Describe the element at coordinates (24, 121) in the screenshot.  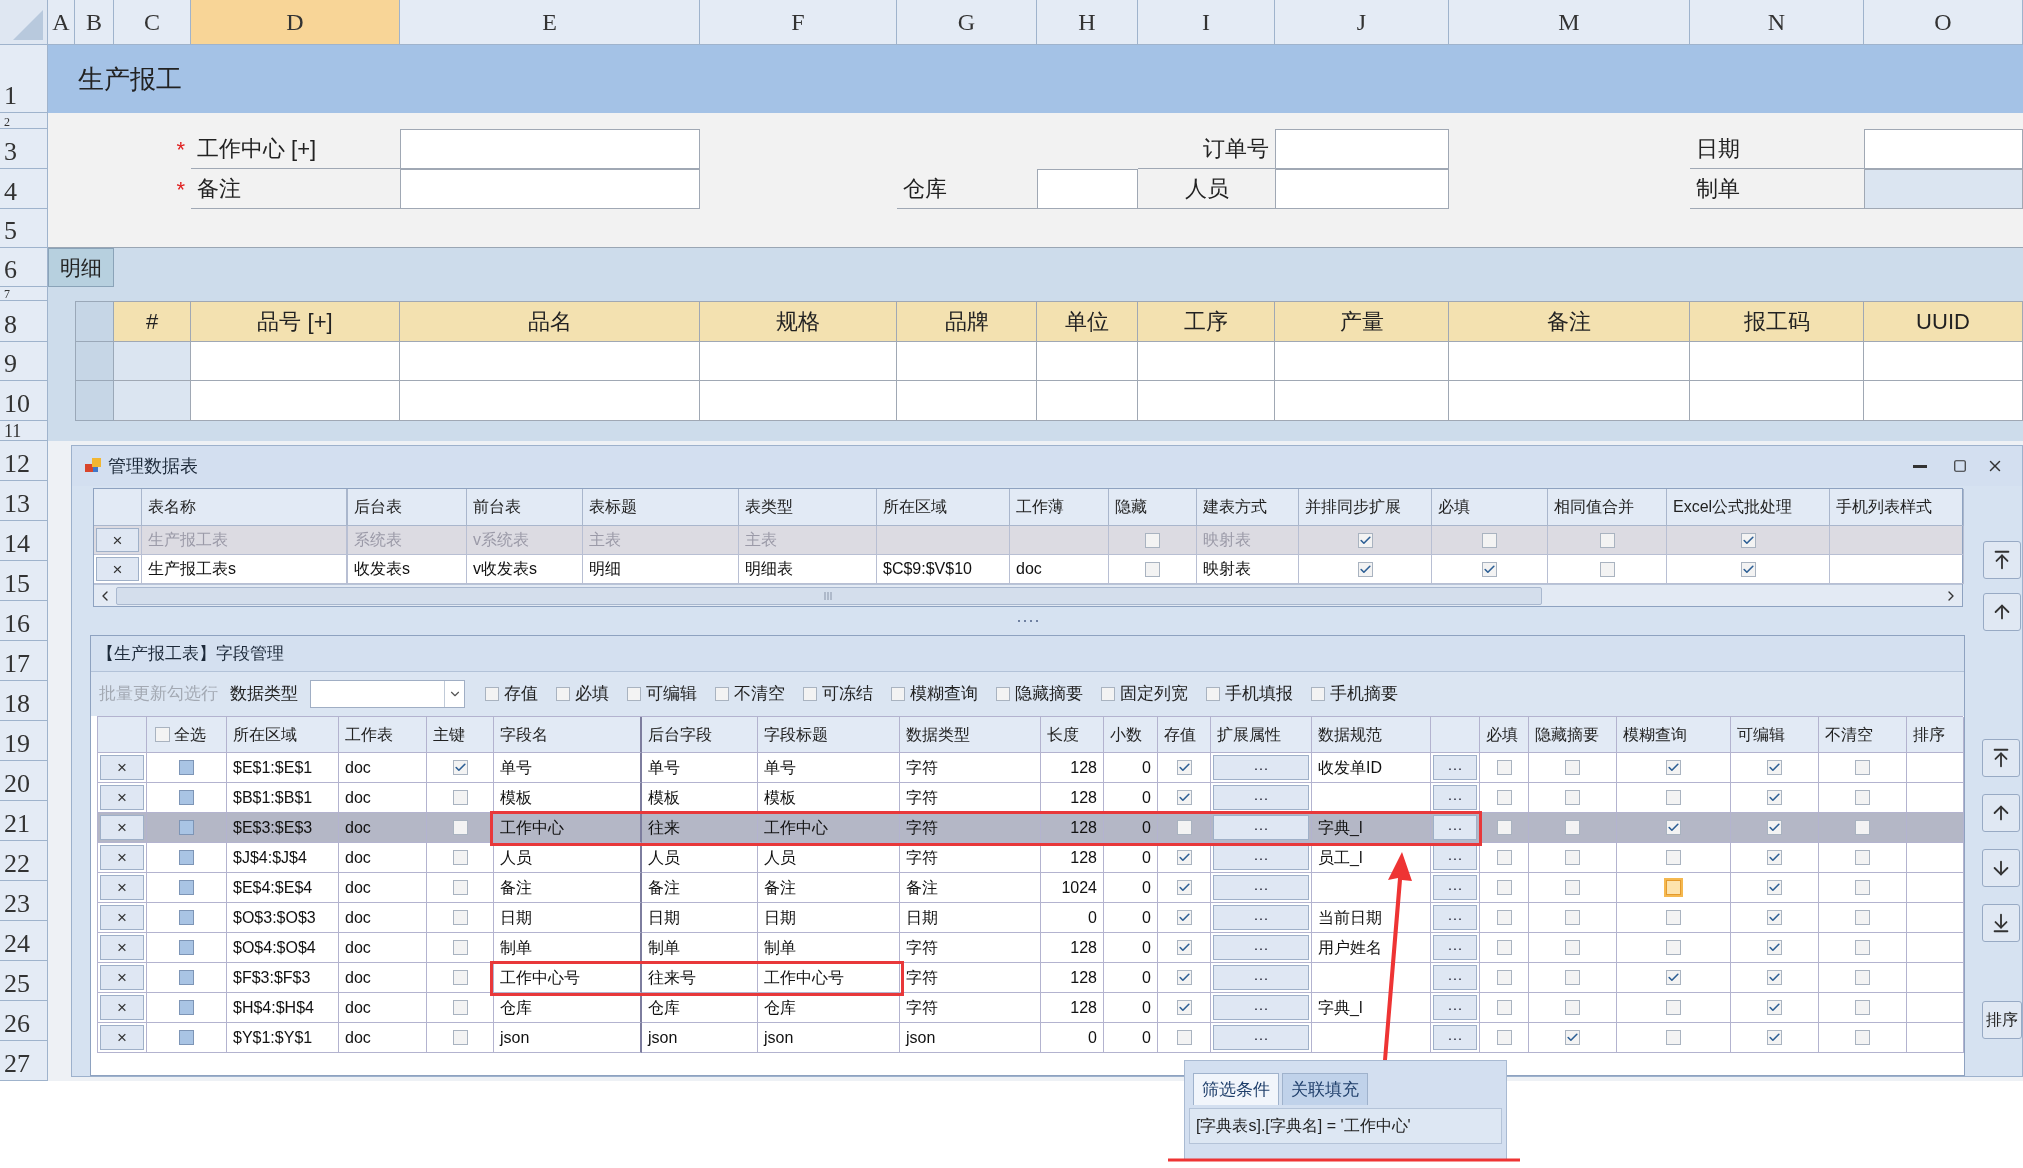
I see `row-header: 2` at that location.